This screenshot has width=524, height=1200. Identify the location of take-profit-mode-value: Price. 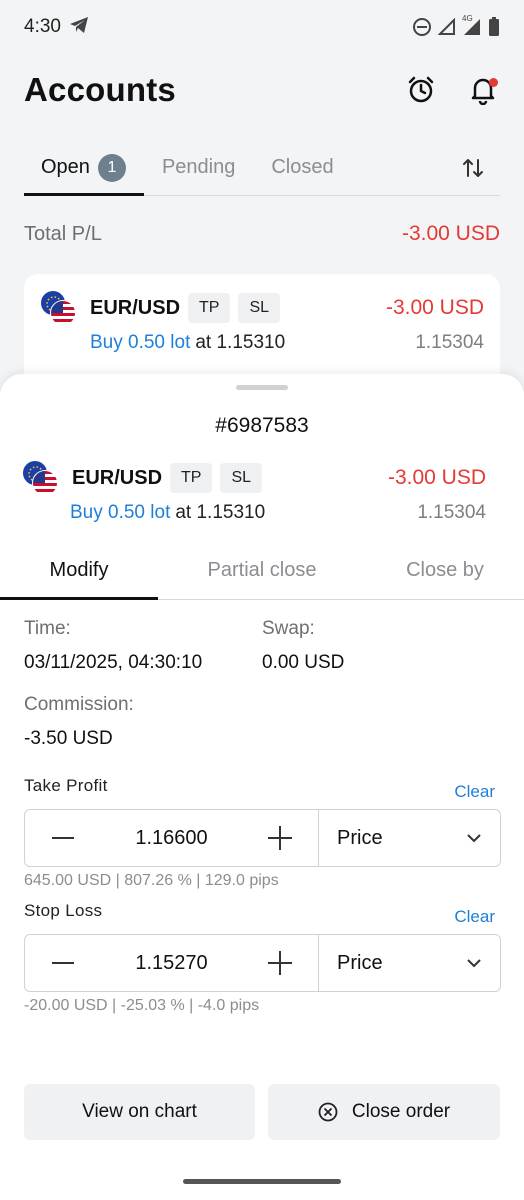
(360, 837).